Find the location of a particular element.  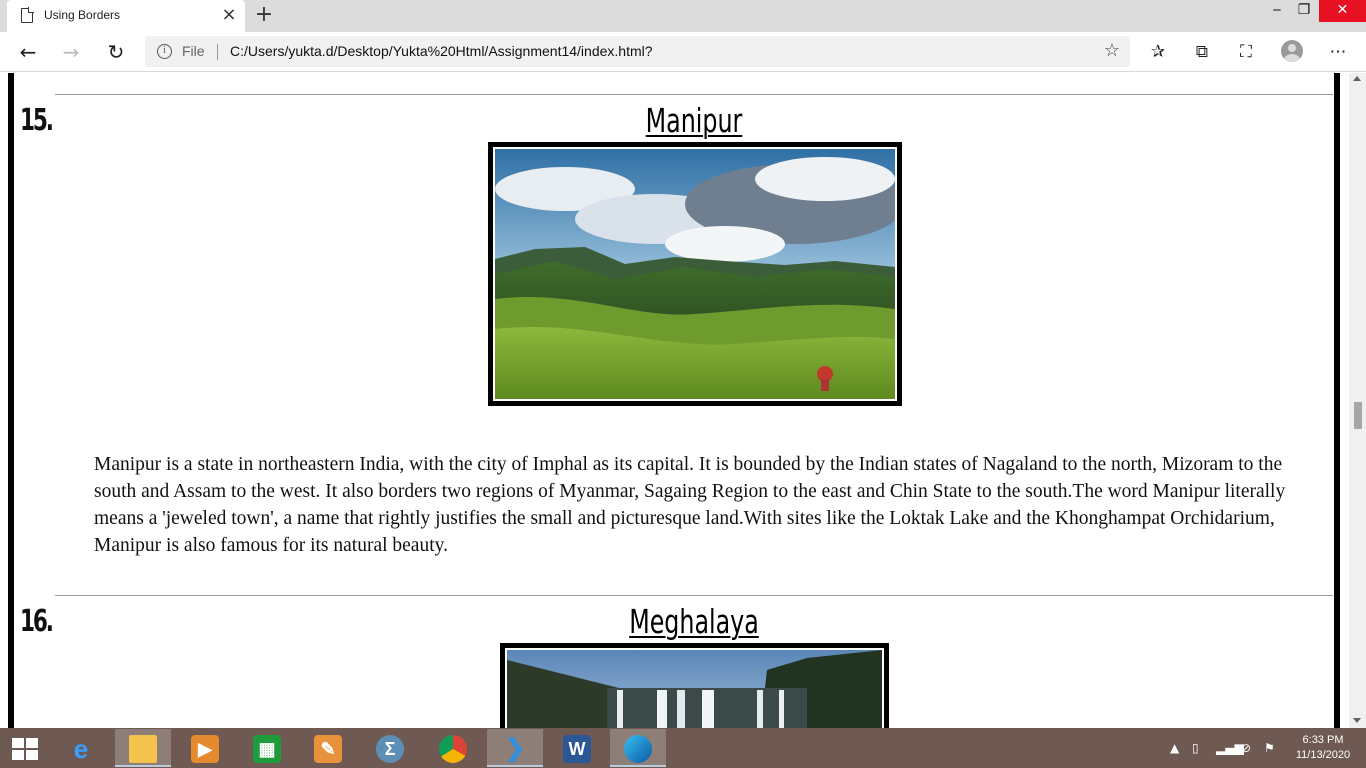

tab-close-icon: × is located at coordinates (229, 15).